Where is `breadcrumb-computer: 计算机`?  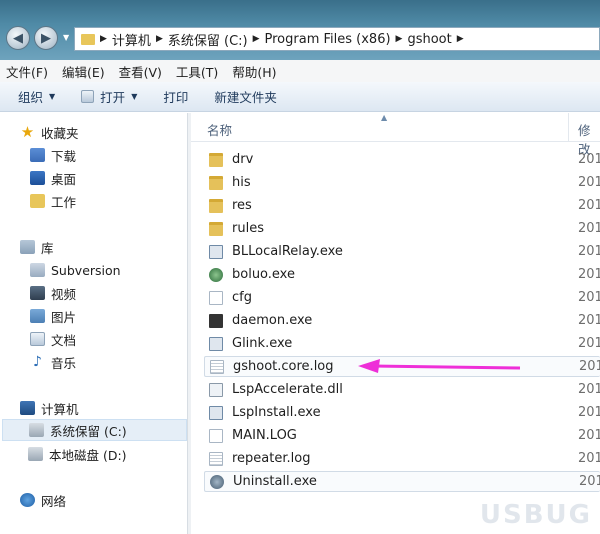 breadcrumb-computer: 计算机 is located at coordinates (131, 39).